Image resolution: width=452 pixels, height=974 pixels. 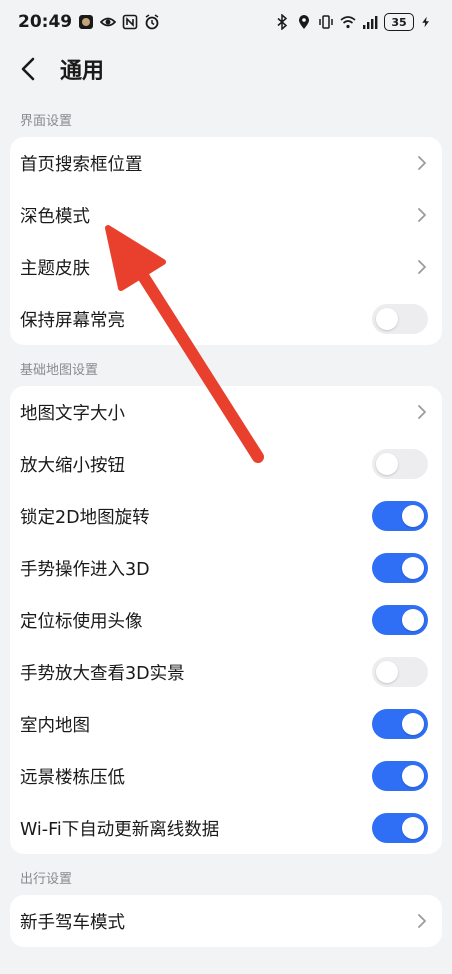 What do you see at coordinates (226, 69) in the screenshot?
I see `page-header: 通用` at bounding box center [226, 69].